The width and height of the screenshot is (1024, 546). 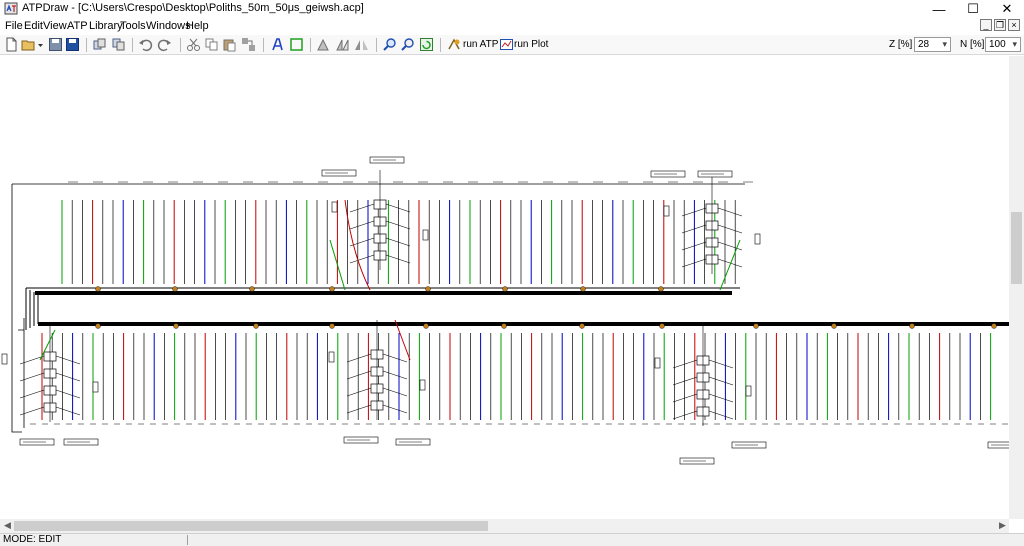 I want to click on vertical-scroll-thumb, so click(x=1016, y=248).